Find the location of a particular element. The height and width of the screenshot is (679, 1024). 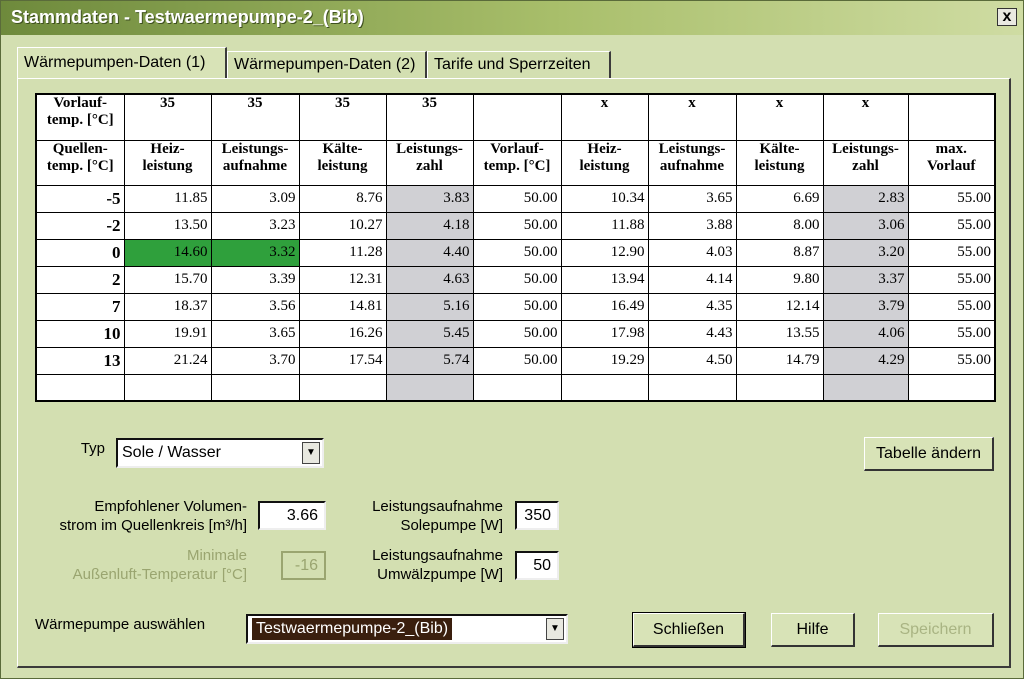

table-cell: 3.20 is located at coordinates (865, 252).